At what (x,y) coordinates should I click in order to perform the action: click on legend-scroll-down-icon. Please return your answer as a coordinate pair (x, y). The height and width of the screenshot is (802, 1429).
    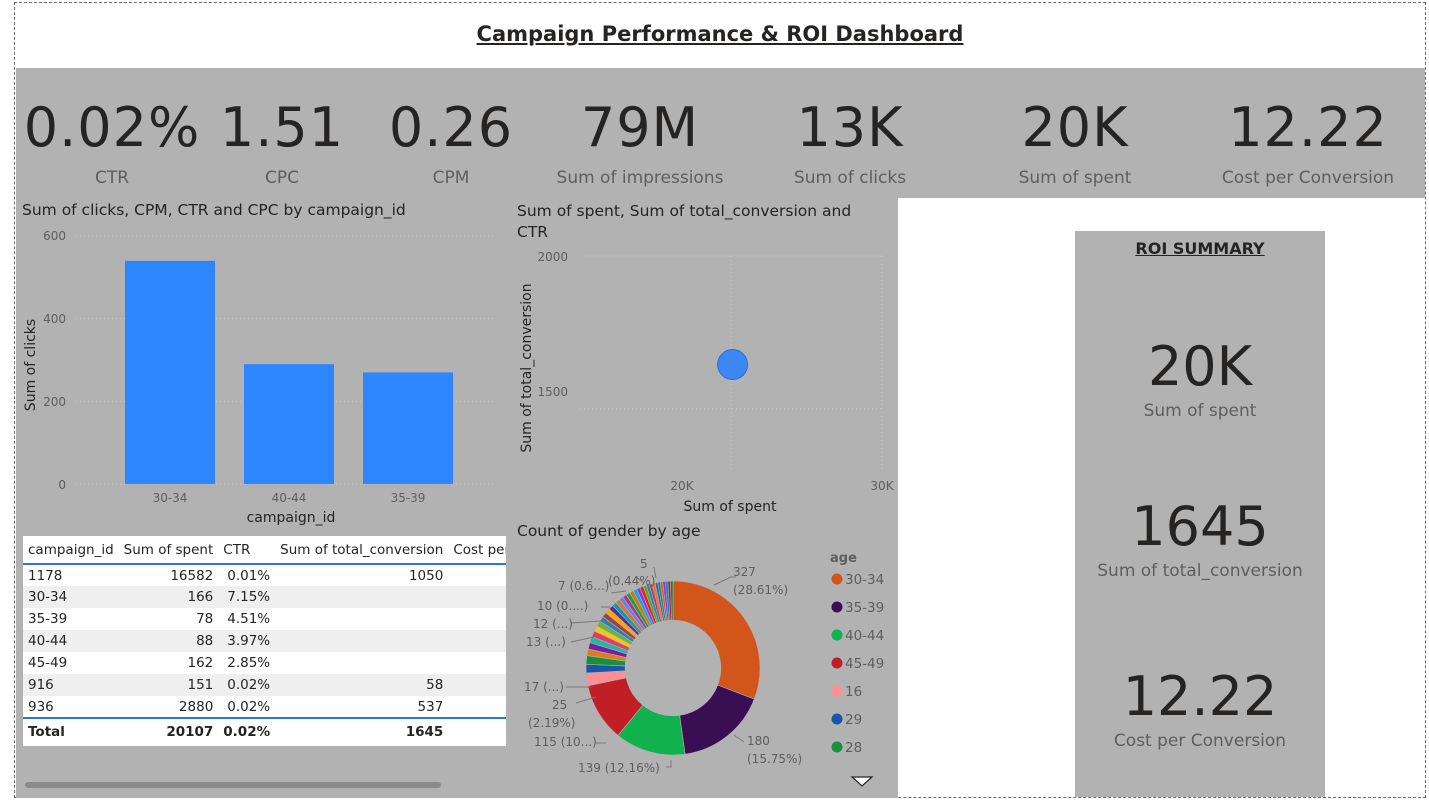
    Looking at the image, I should click on (862, 781).